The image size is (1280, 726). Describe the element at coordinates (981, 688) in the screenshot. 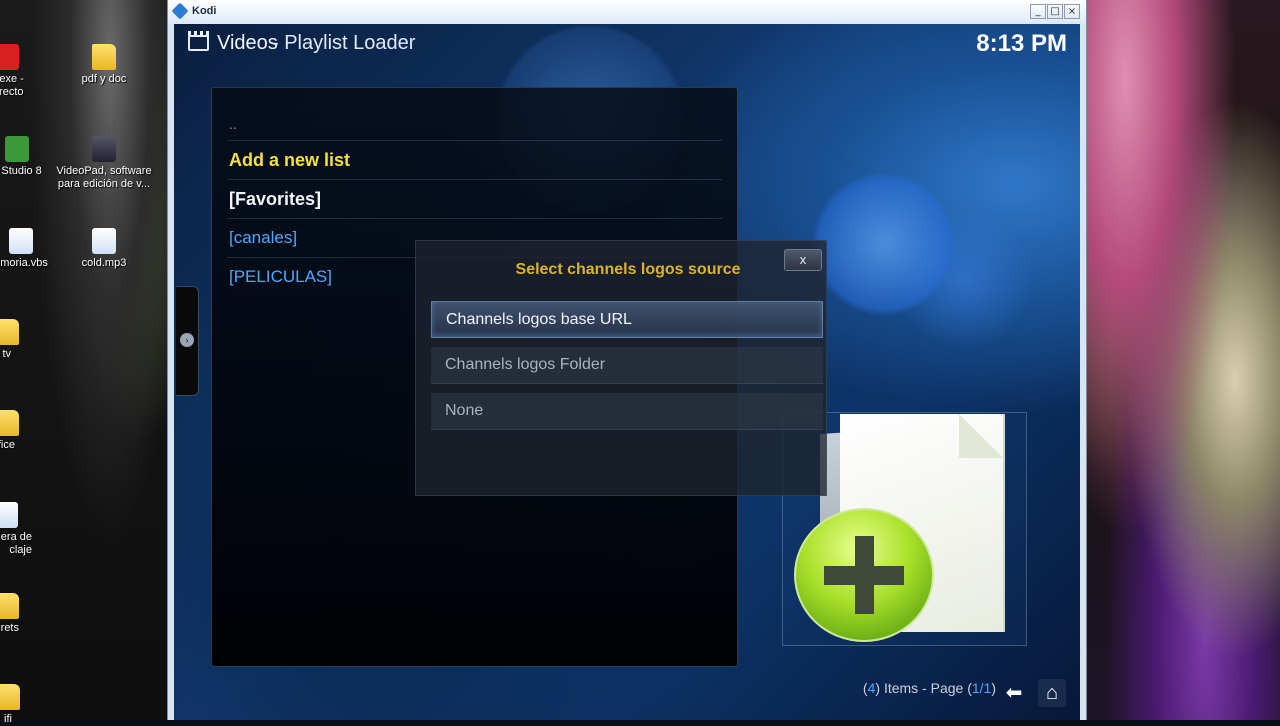

I see `page-indicator: 1/1` at that location.